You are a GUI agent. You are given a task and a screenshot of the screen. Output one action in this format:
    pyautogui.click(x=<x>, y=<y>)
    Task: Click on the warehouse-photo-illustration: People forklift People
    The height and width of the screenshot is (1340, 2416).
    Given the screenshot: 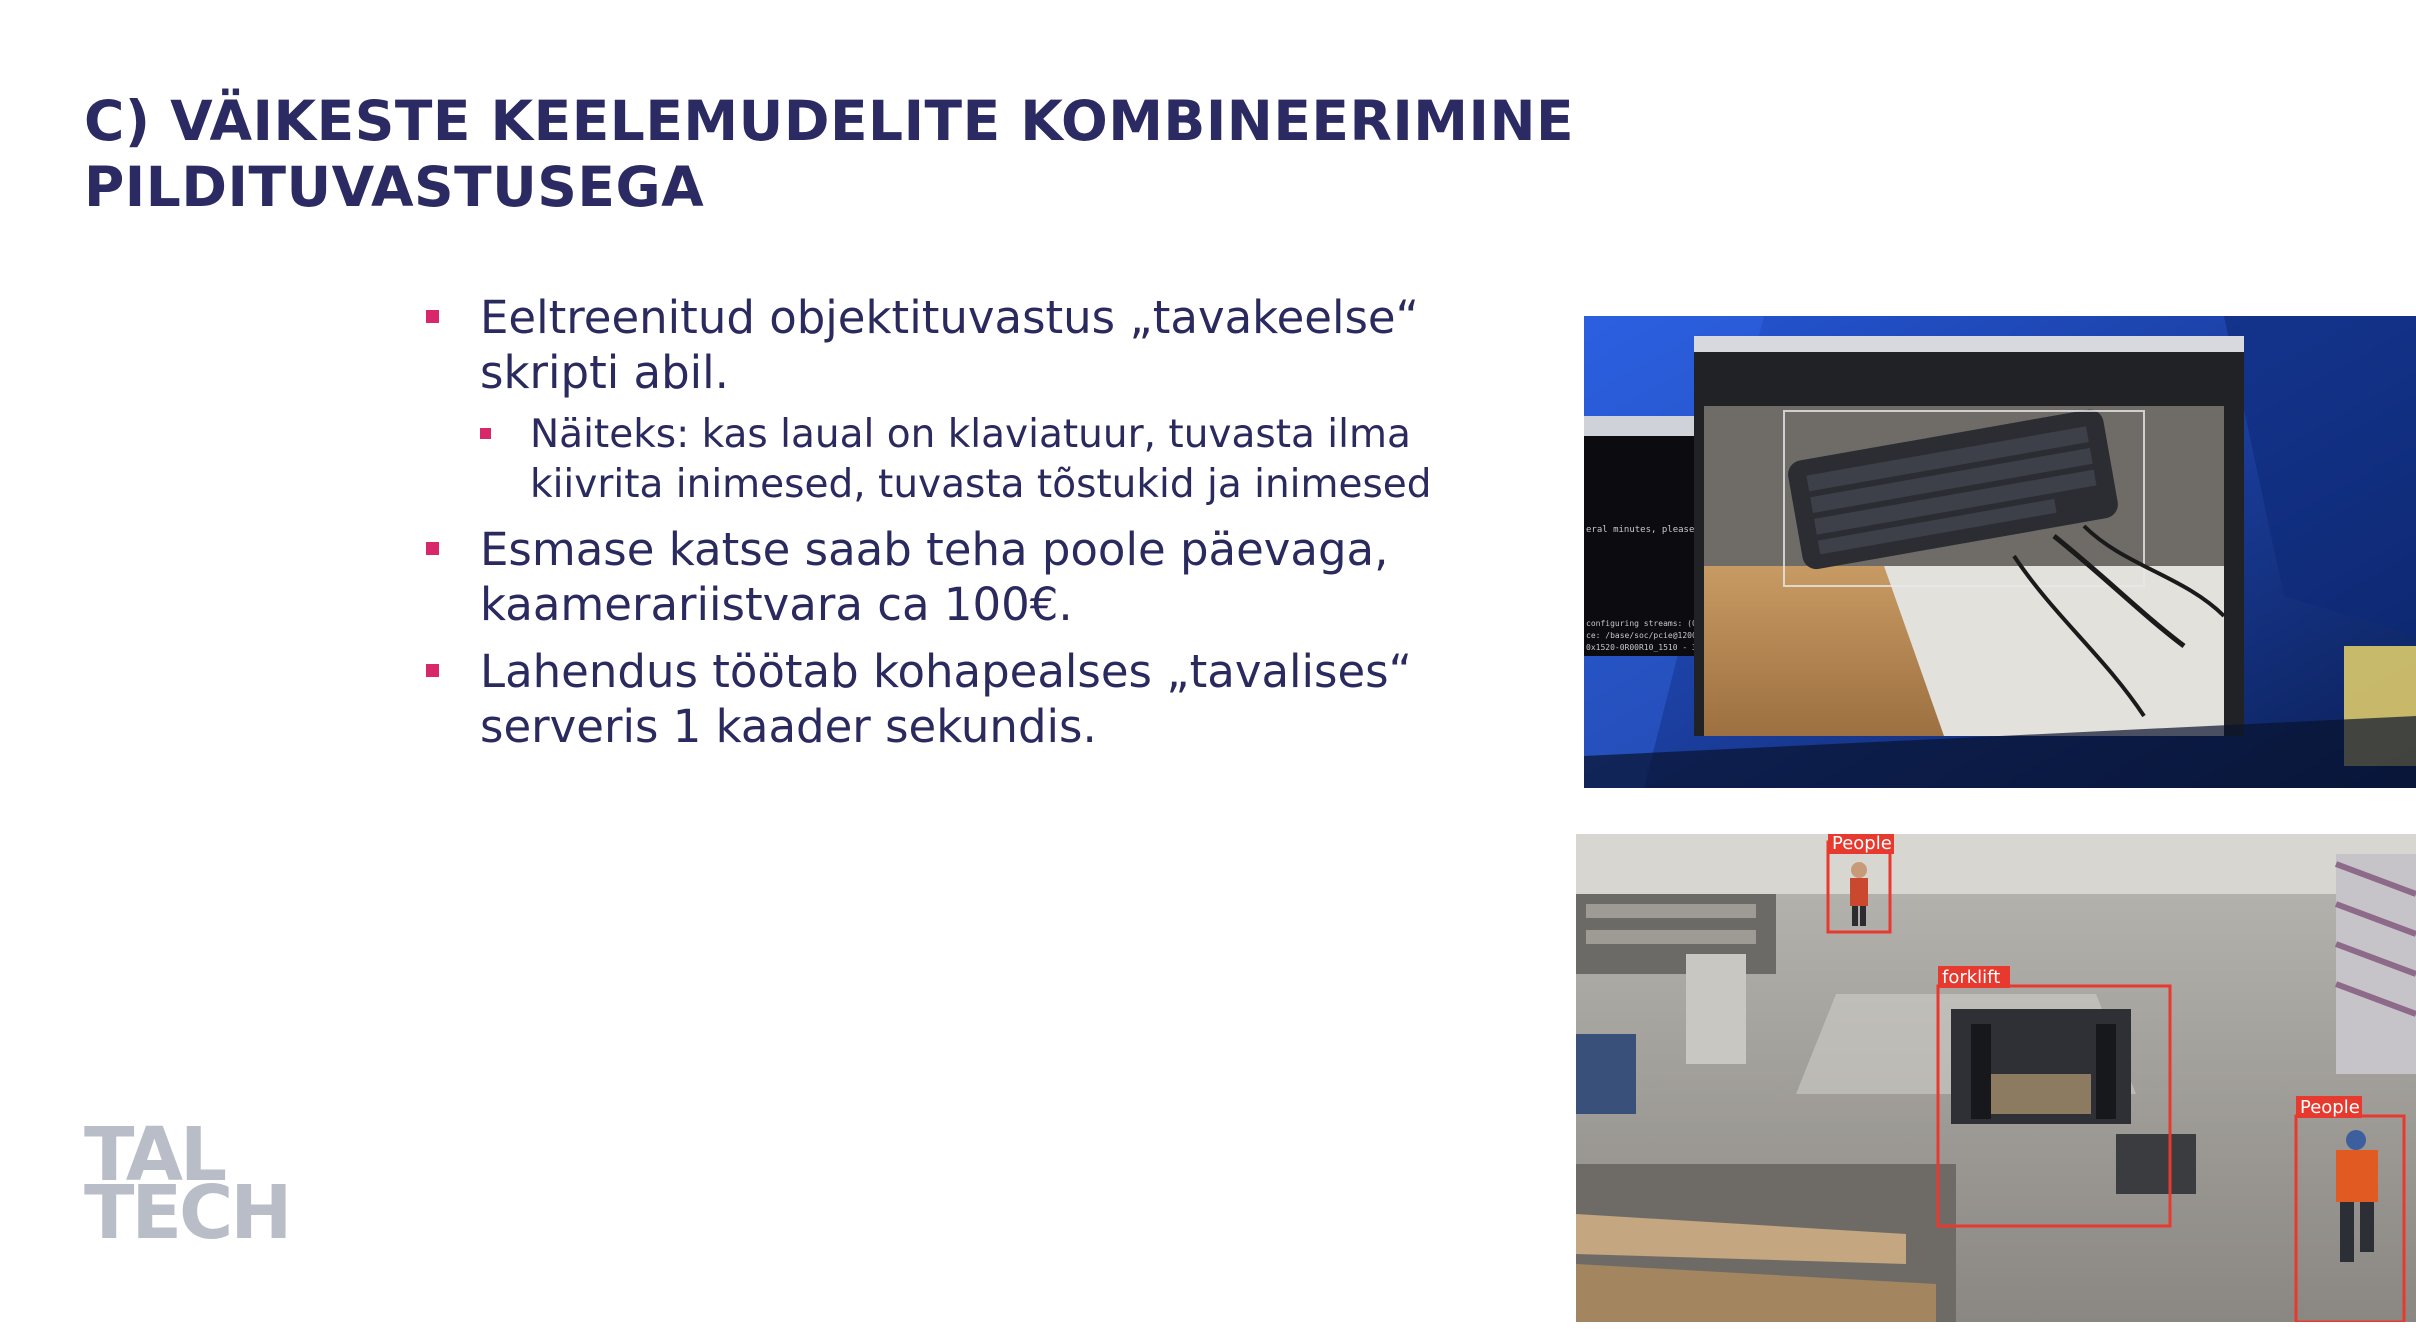 What is the action you would take?
    pyautogui.click(x=1996, y=1078)
    